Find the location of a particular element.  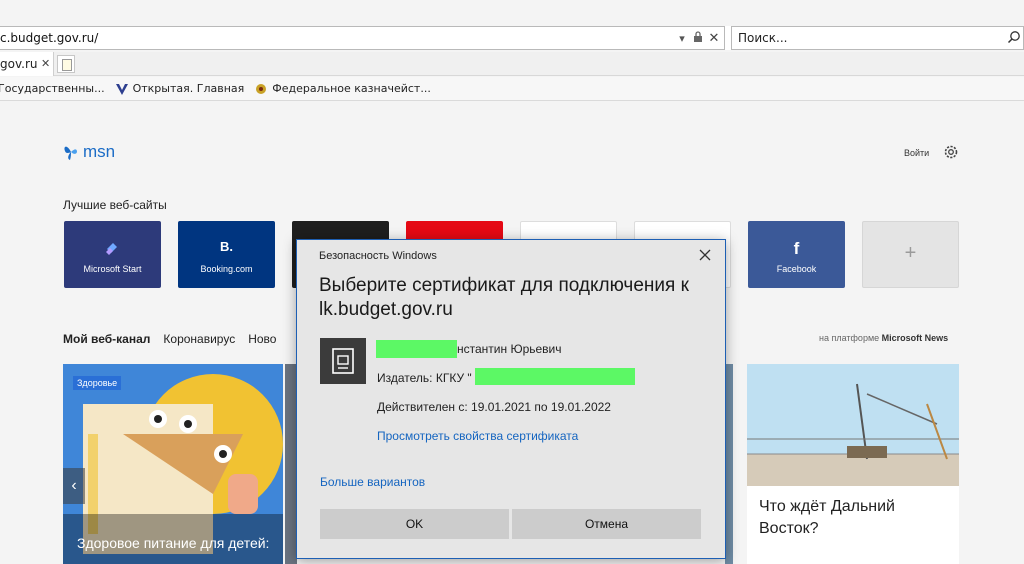

lock-icon is located at coordinates (698, 38).